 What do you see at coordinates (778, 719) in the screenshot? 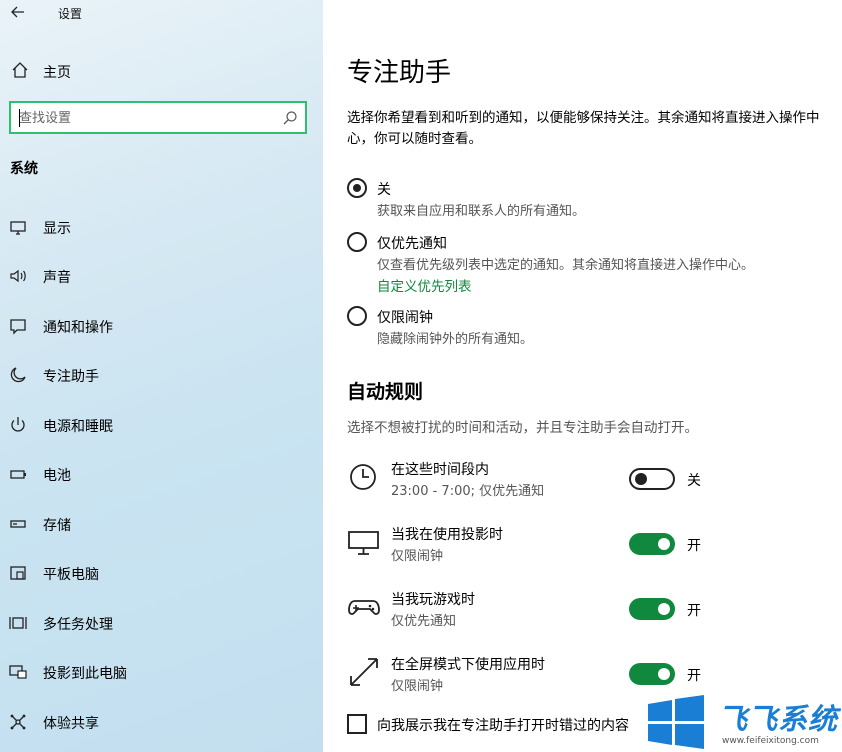
I see `watermark-brand: 飞飞系统` at bounding box center [778, 719].